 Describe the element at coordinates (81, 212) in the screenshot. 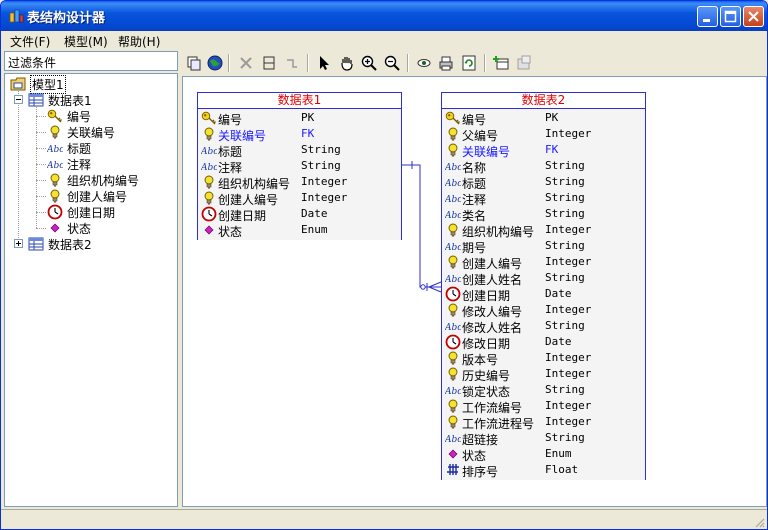

I see `tree-item: 创建日期` at that location.